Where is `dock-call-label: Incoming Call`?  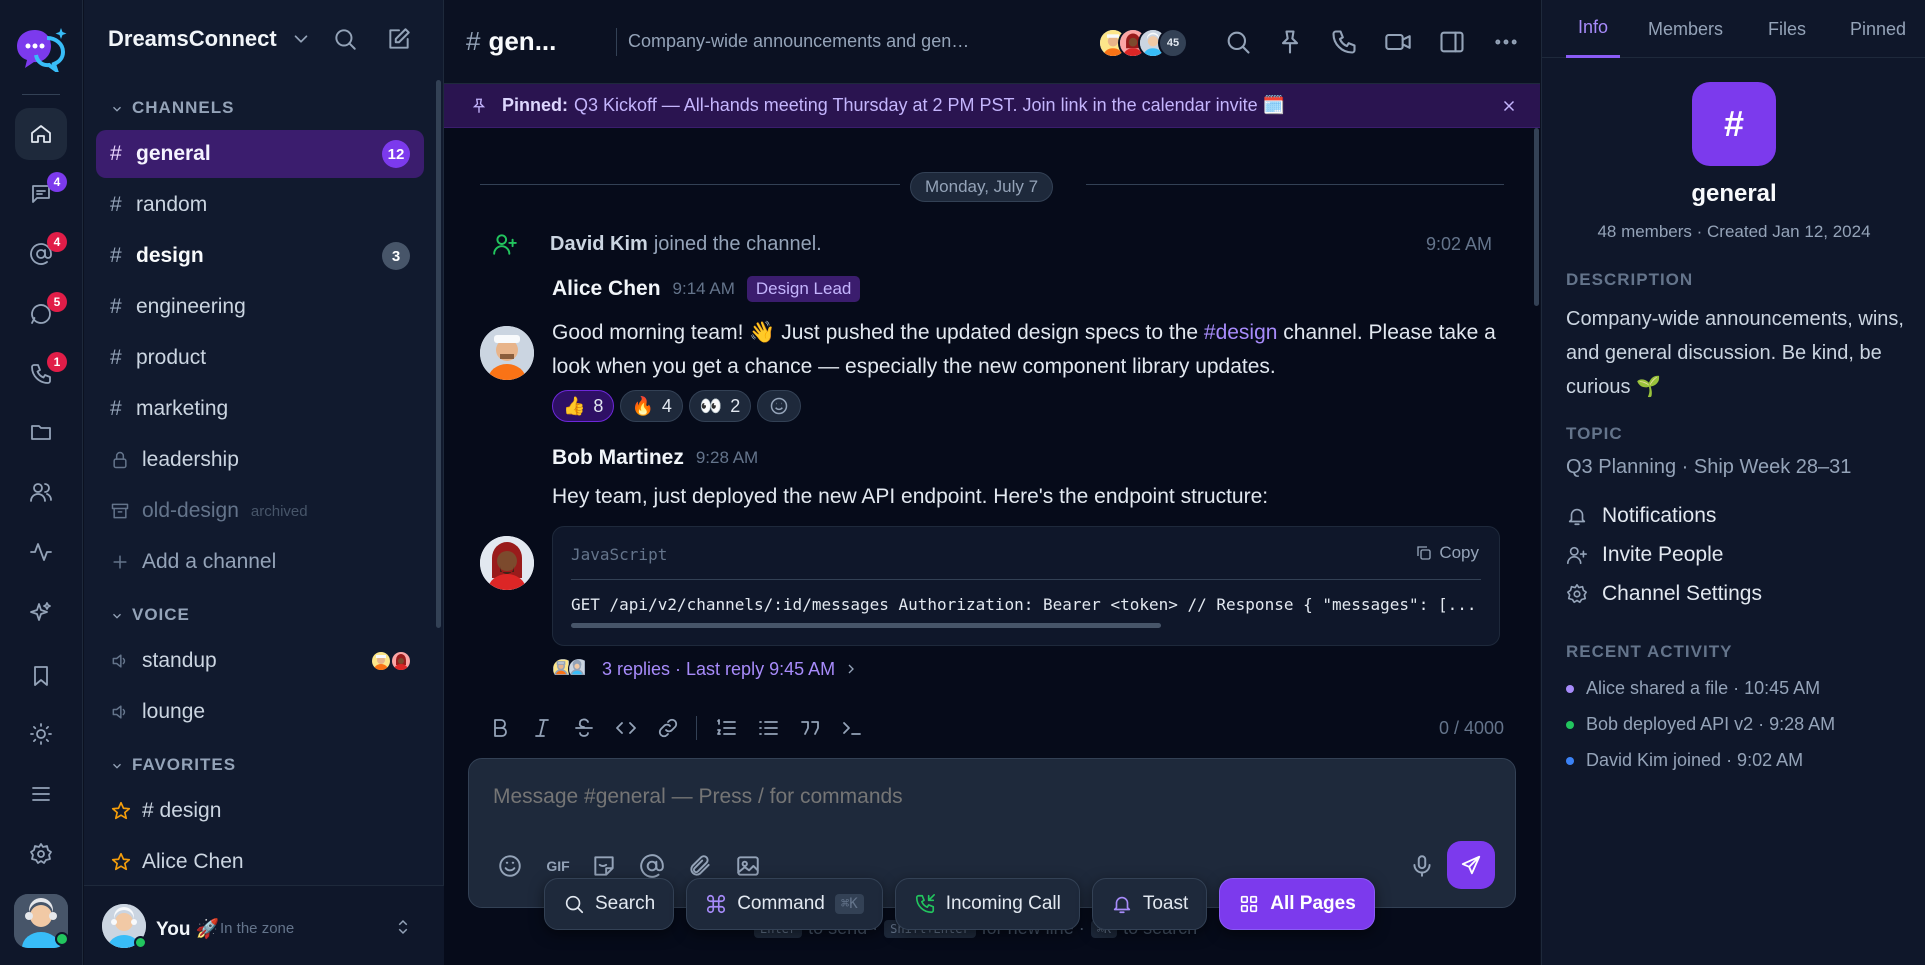
dock-call-label: Incoming Call is located at coordinates (1003, 903).